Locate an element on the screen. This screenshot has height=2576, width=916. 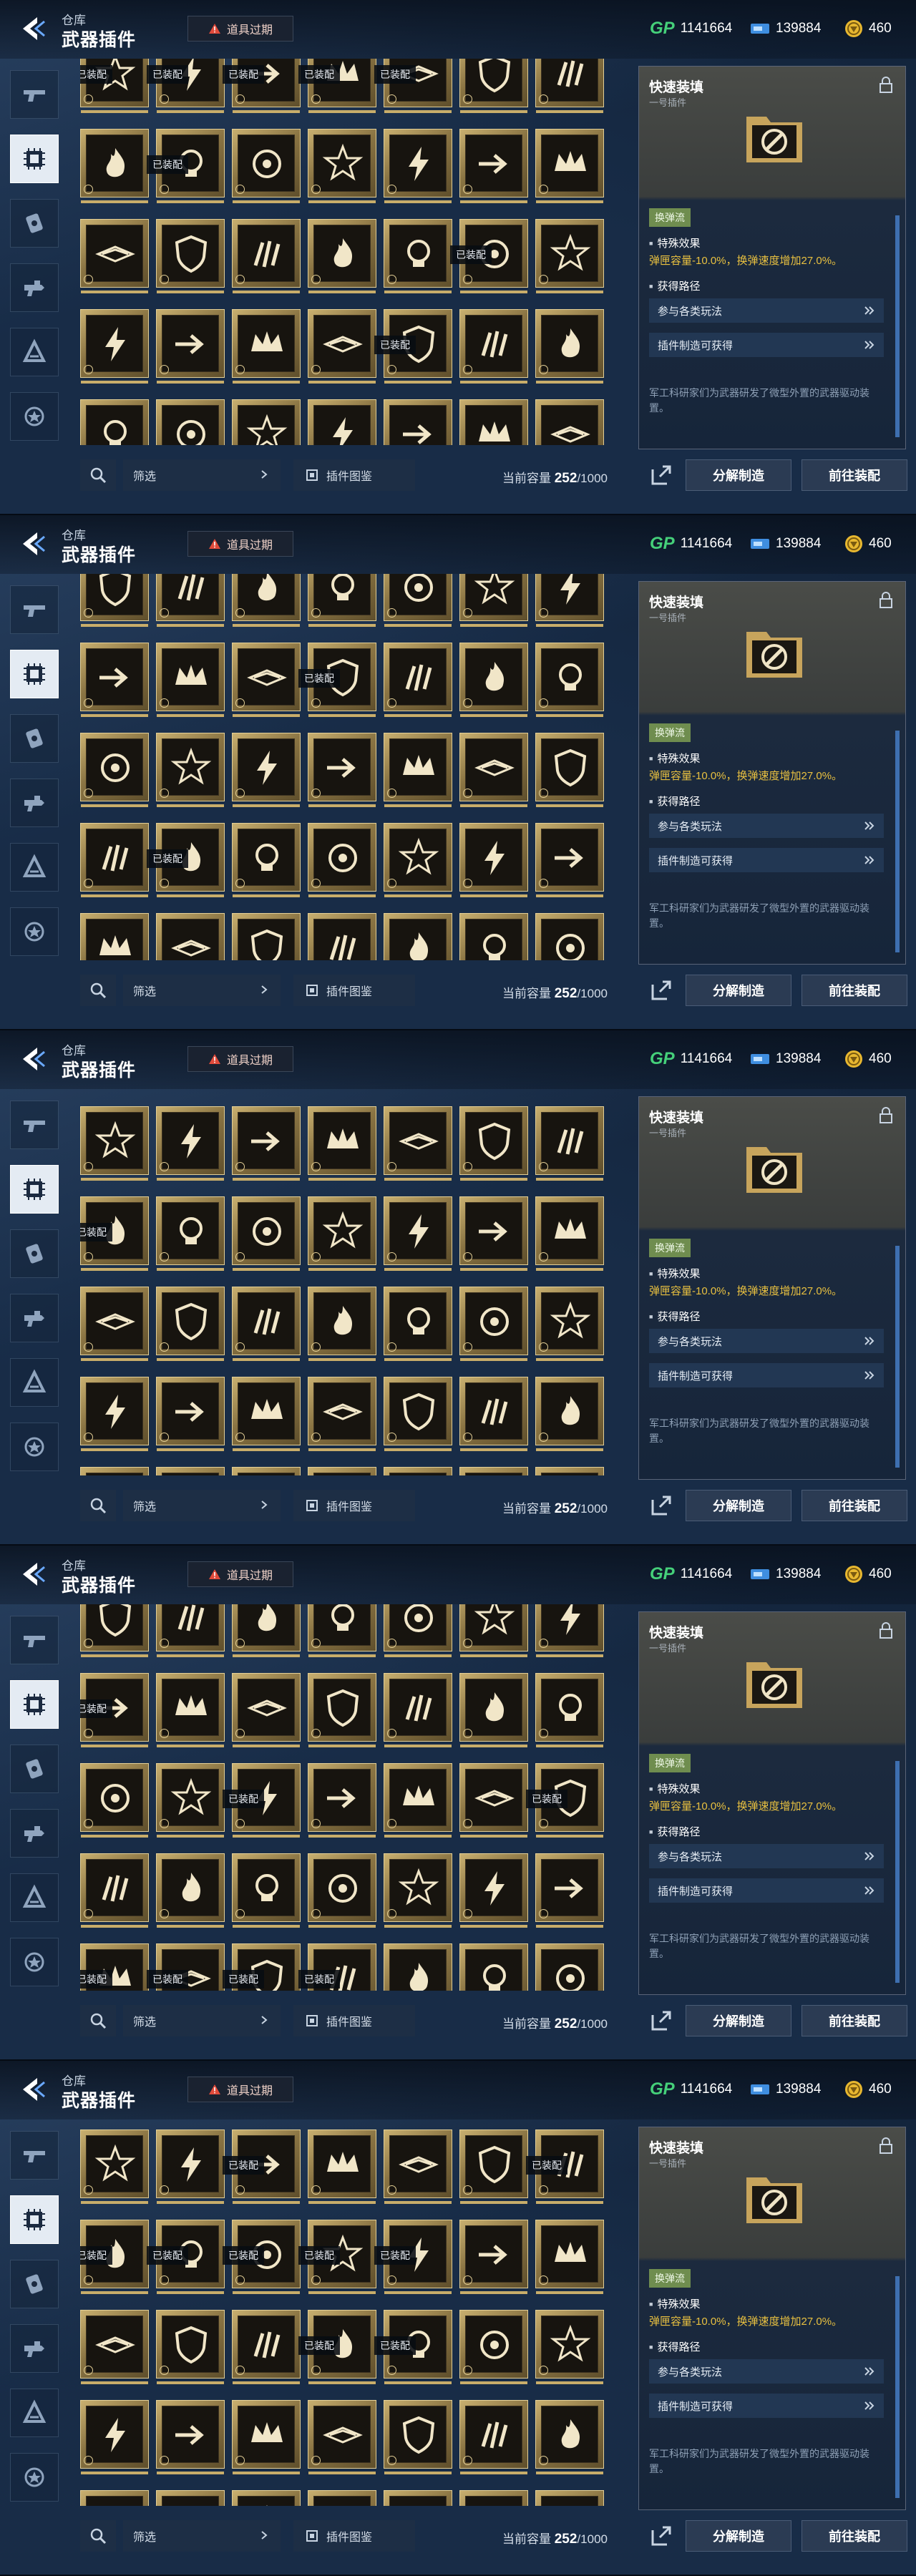
filter-dropdown: 筛选 is located at coordinates (202, 990).